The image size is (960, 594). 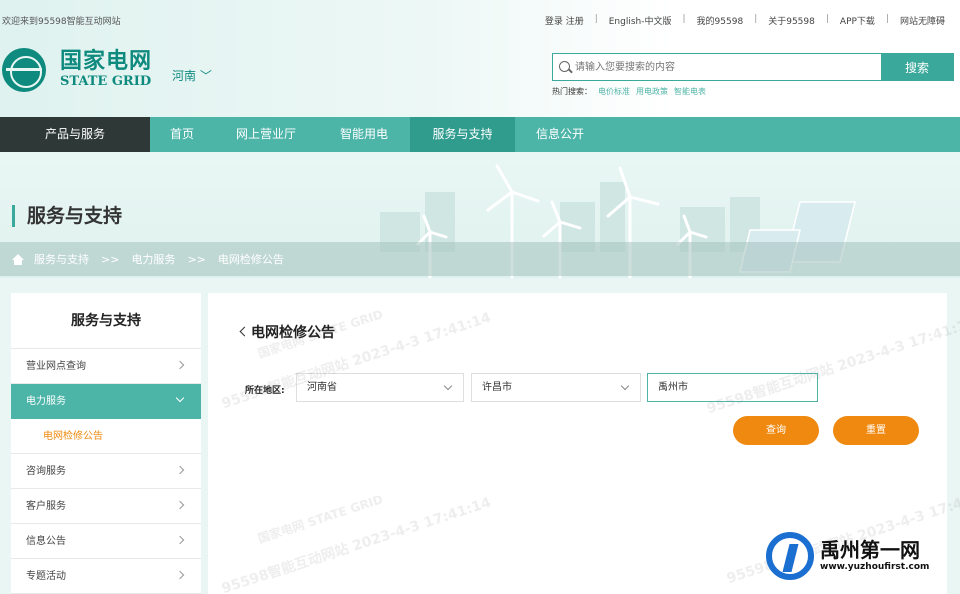 What do you see at coordinates (106, 541) in the screenshot?
I see `sidebar-item-info-notice: 信息公告` at bounding box center [106, 541].